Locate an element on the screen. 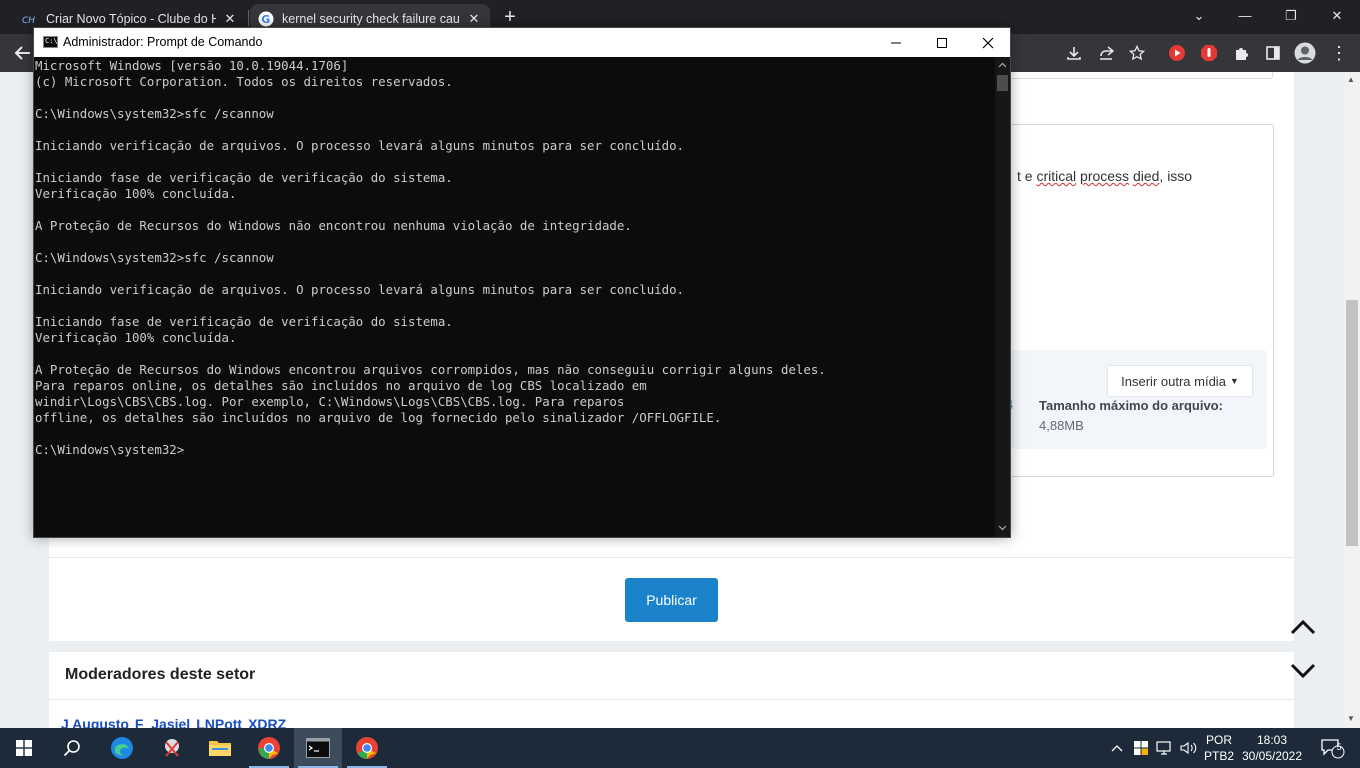 This screenshot has width=1360, height=768. page-scrollbar: ▲ ▼ is located at coordinates (1352, 400).